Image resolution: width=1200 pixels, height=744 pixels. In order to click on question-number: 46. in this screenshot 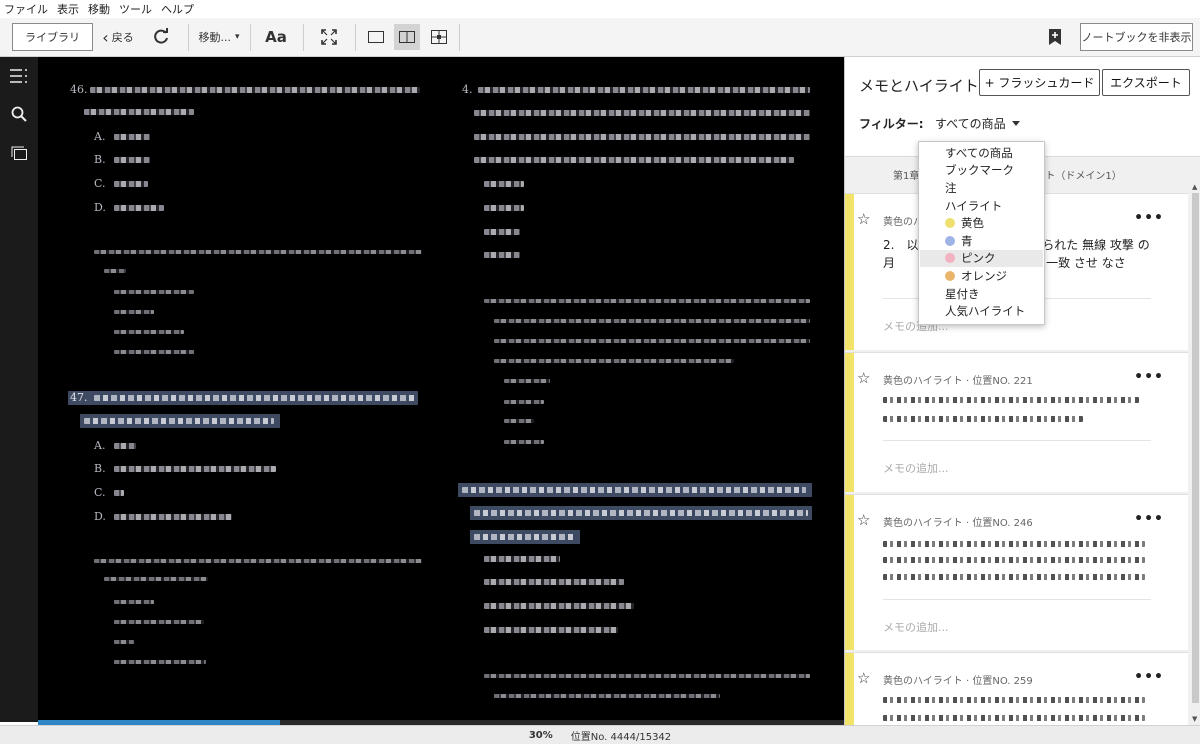, I will do `click(79, 89)`.